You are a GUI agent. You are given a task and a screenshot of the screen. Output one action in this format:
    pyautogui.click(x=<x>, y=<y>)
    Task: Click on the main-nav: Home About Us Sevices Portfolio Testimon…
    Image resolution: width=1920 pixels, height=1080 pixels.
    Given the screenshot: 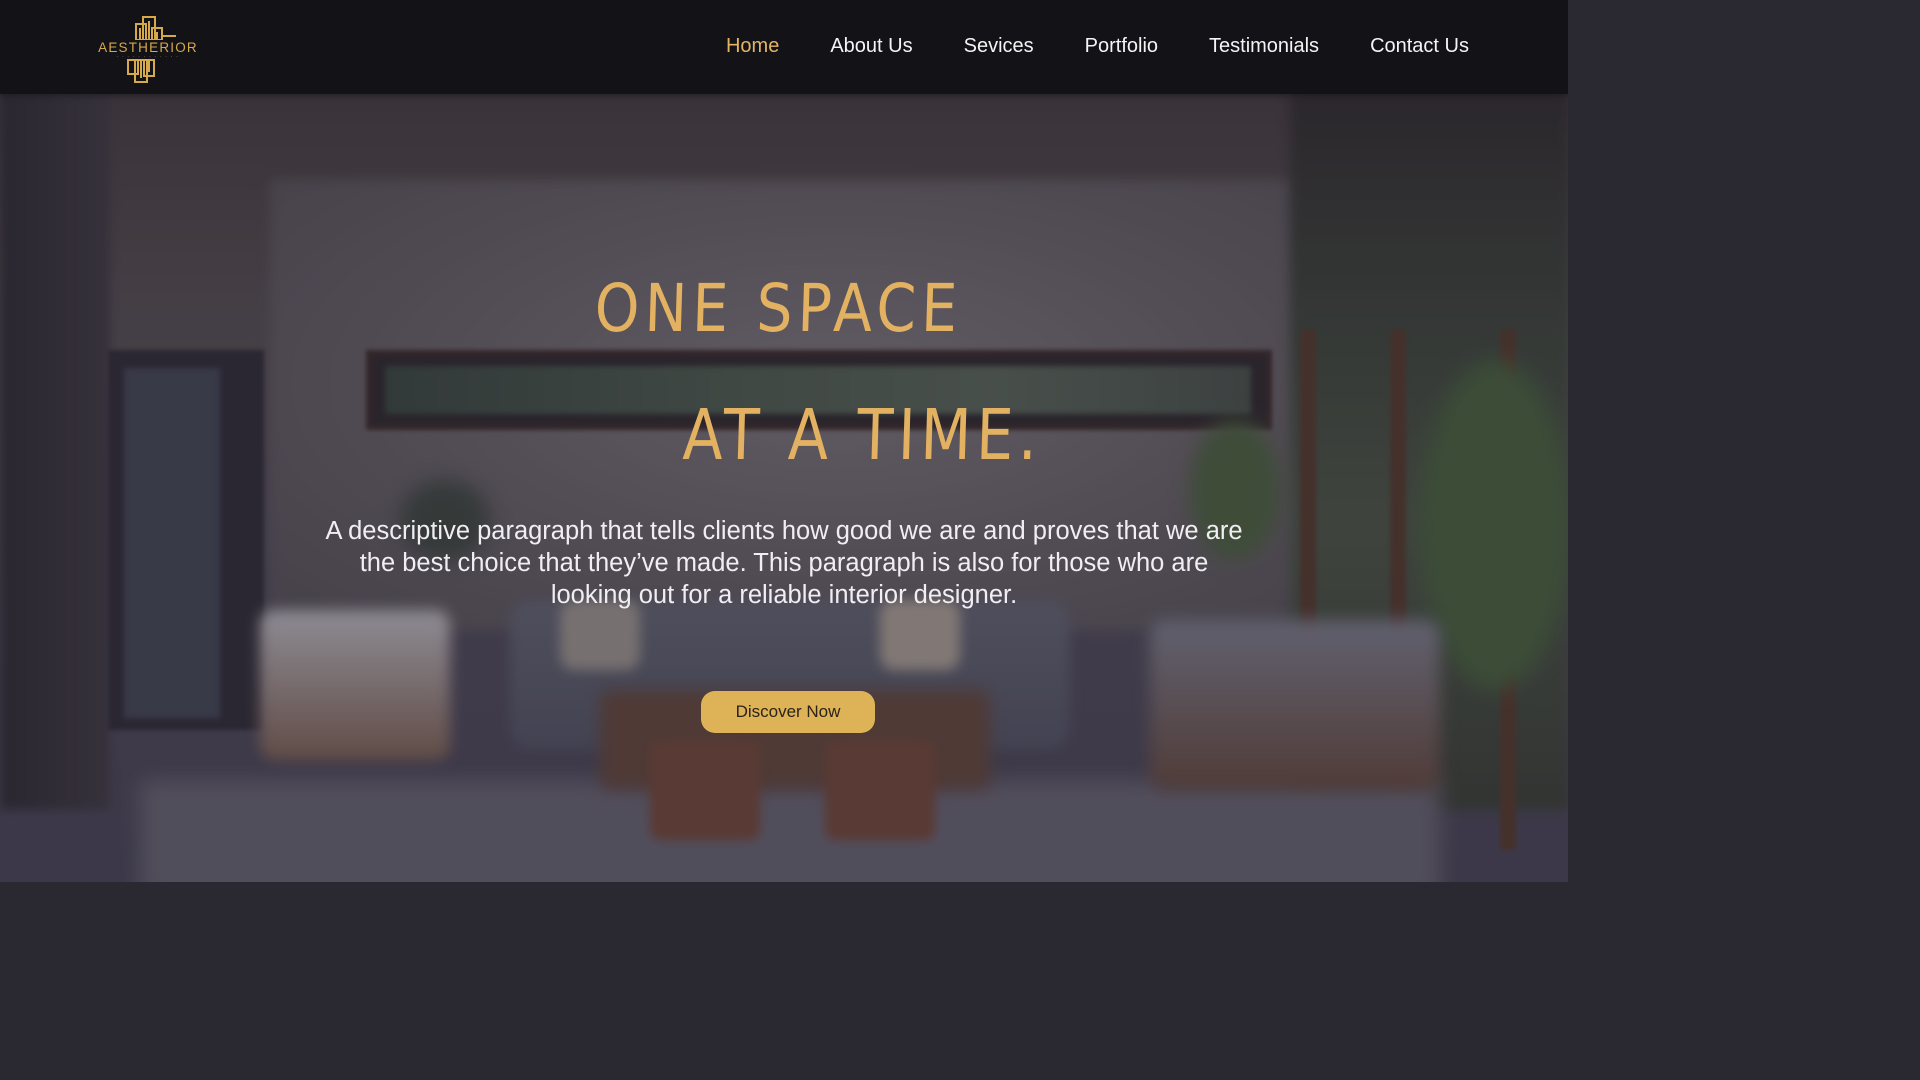 What is the action you would take?
    pyautogui.click(x=1072, y=46)
    